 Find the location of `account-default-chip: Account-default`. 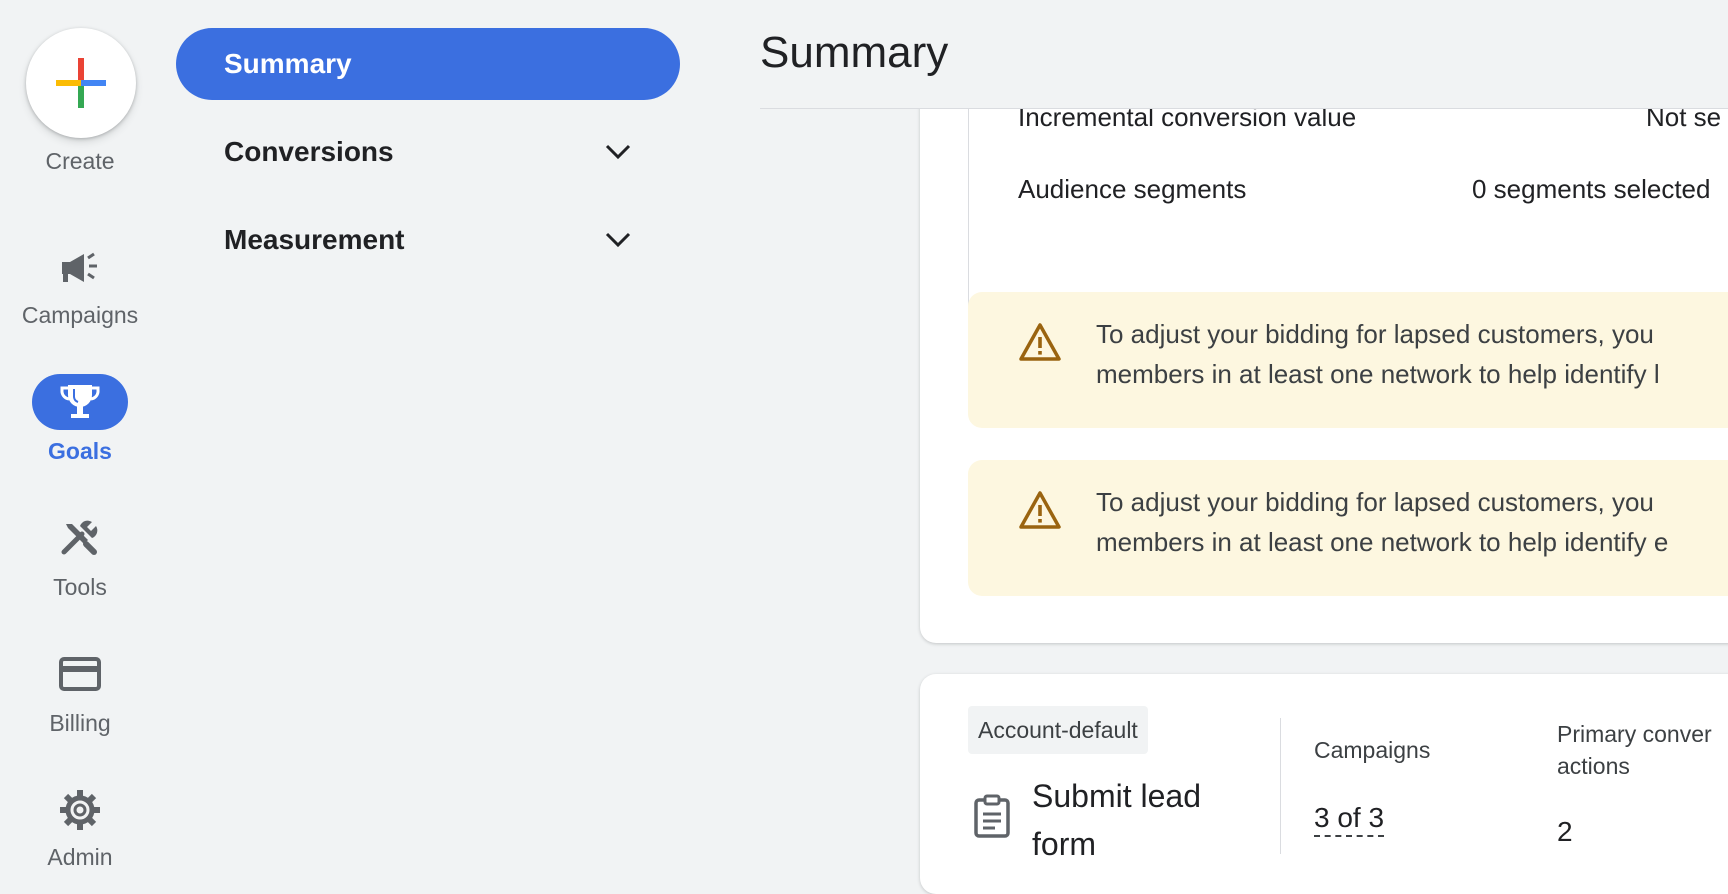

account-default-chip: Account-default is located at coordinates (1058, 730).